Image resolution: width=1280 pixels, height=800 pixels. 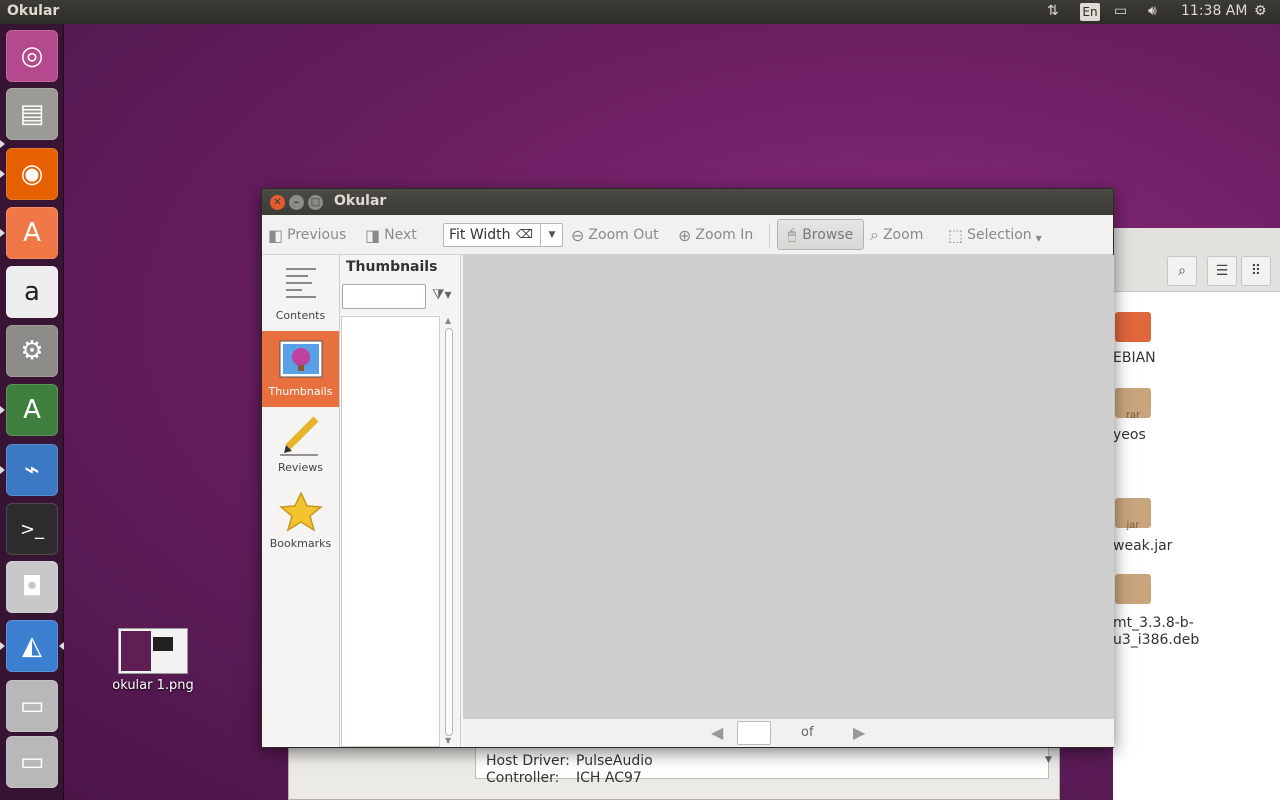 What do you see at coordinates (307, 235) in the screenshot?
I see `previous-button: ◧ Previous` at bounding box center [307, 235].